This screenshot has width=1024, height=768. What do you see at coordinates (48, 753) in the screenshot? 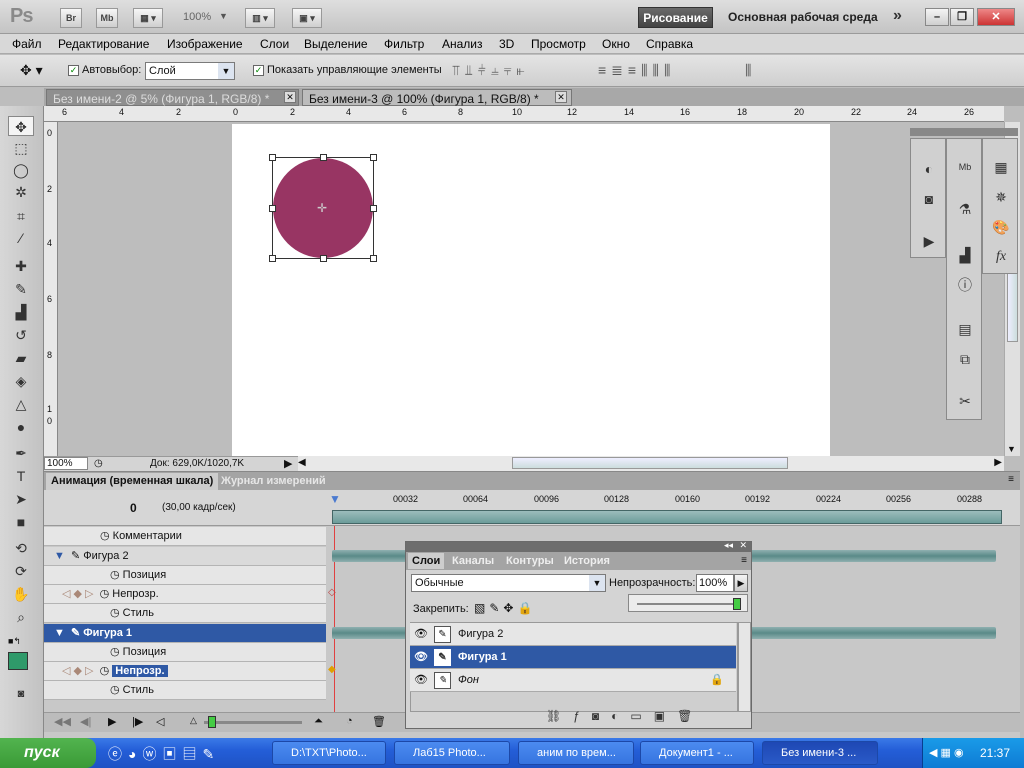
I see `start-button: пуск` at bounding box center [48, 753].